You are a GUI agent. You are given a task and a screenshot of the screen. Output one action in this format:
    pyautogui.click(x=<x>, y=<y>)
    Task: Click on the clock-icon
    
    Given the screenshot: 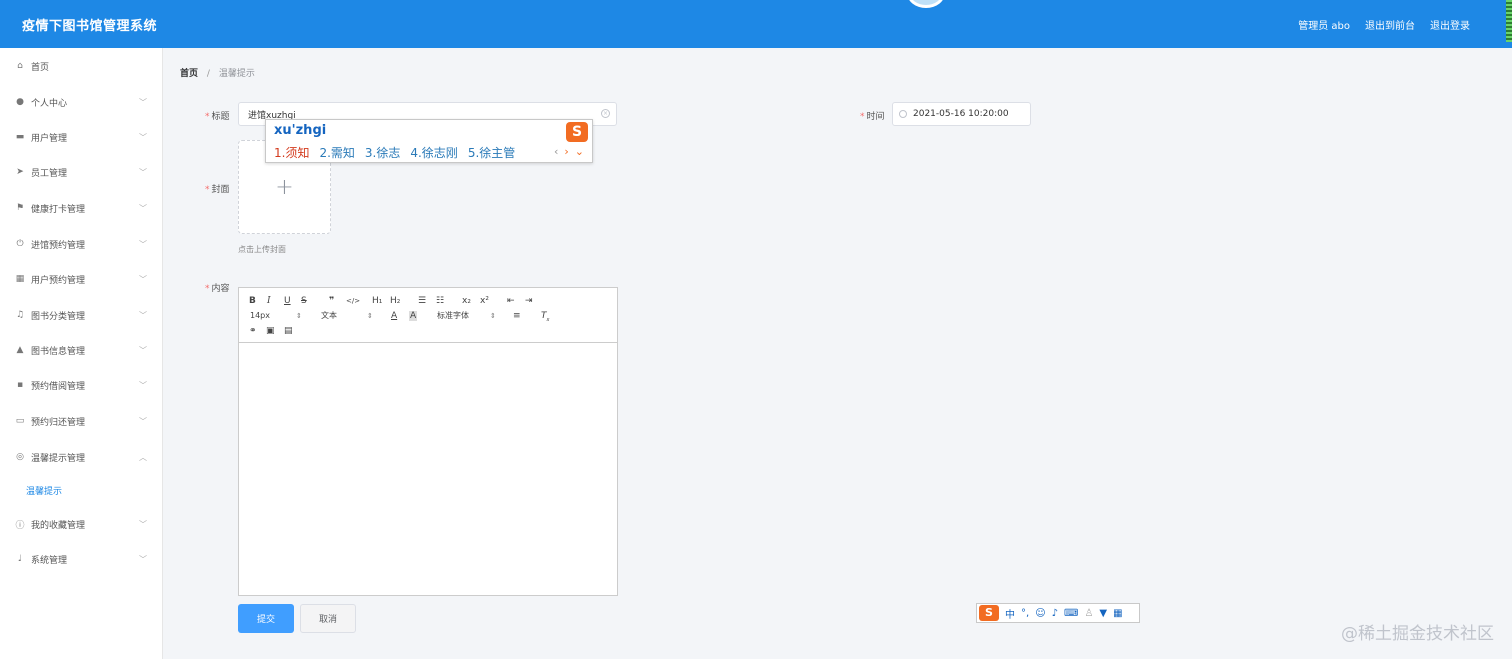 What is the action you would take?
    pyautogui.click(x=903, y=114)
    